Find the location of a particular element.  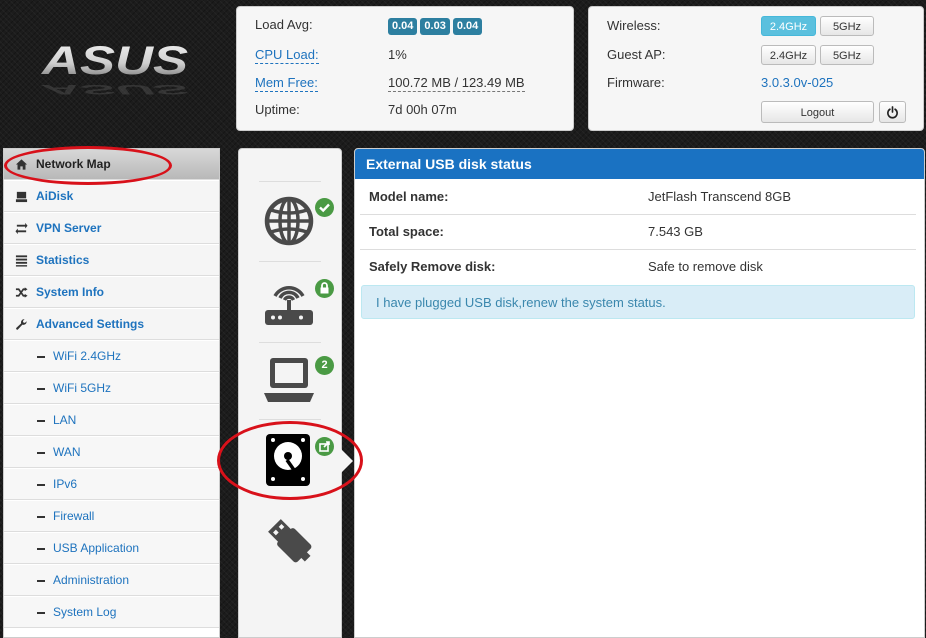

sidebar-subitem-usb-application: USB Application is located at coordinates (111, 548).